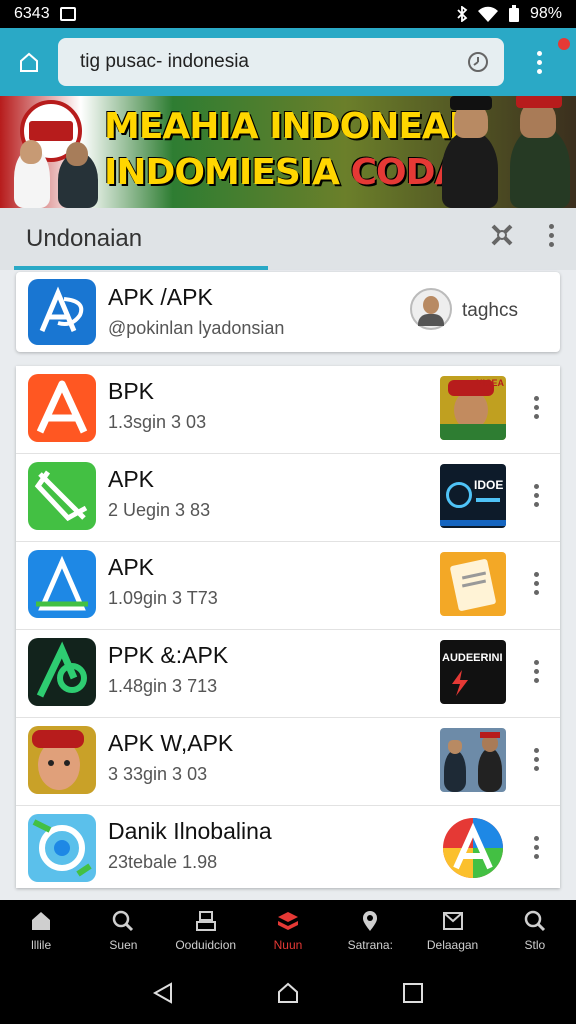 The image size is (576, 1024). Describe the element at coordinates (163, 993) in the screenshot. I see `back-icon` at that location.